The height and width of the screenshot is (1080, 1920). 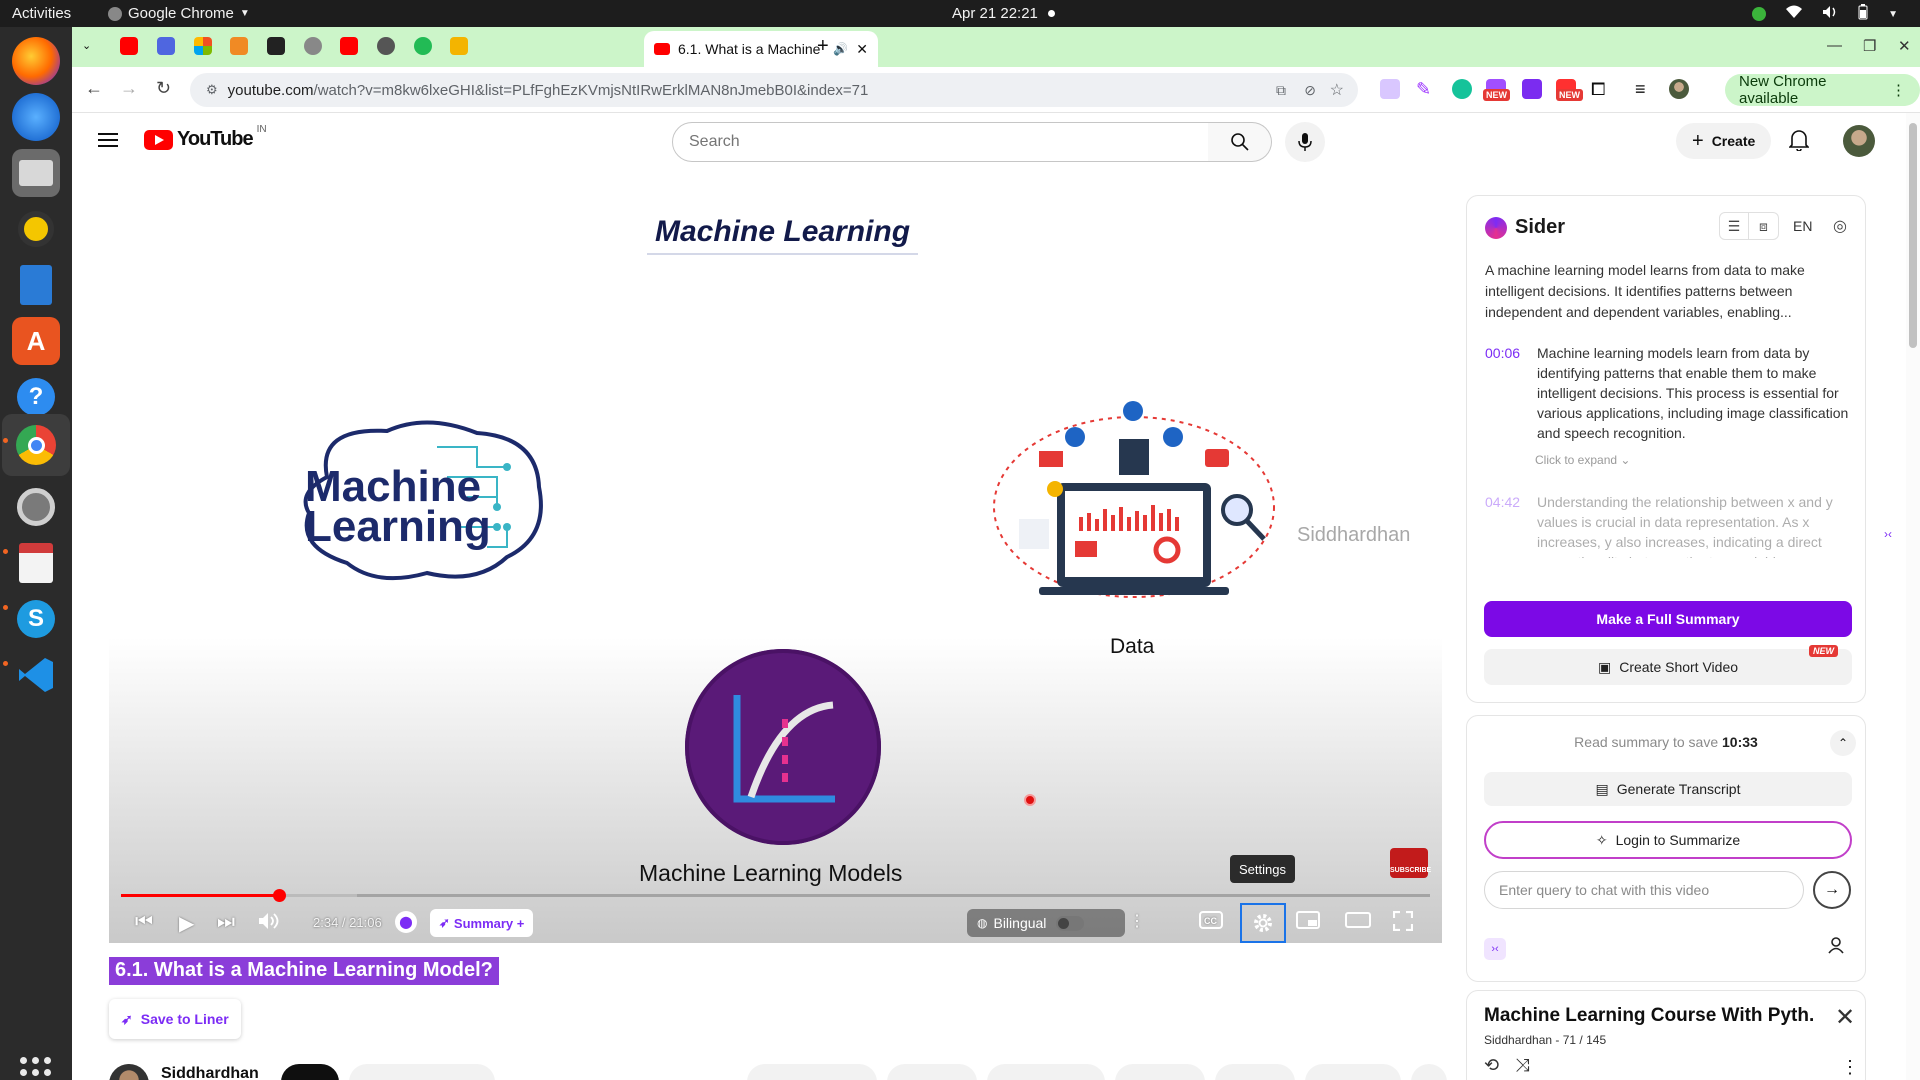 I want to click on reading-list-icon: ≡, so click(x=1645, y=89).